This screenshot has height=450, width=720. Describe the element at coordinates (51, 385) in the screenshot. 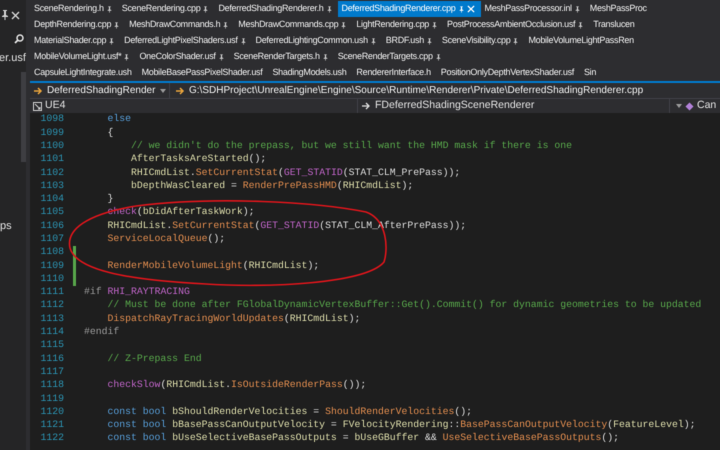

I see `line-number: 1118` at that location.